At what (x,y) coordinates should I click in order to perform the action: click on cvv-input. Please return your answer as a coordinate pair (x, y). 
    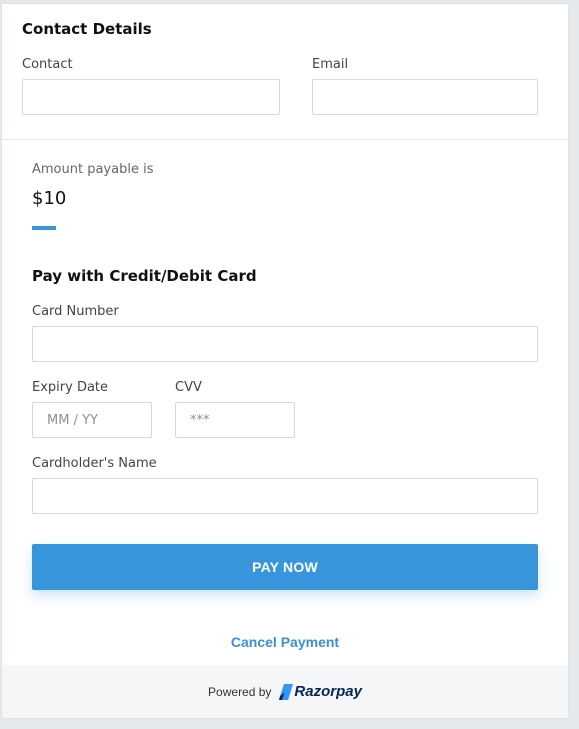
    Looking at the image, I should click on (235, 420).